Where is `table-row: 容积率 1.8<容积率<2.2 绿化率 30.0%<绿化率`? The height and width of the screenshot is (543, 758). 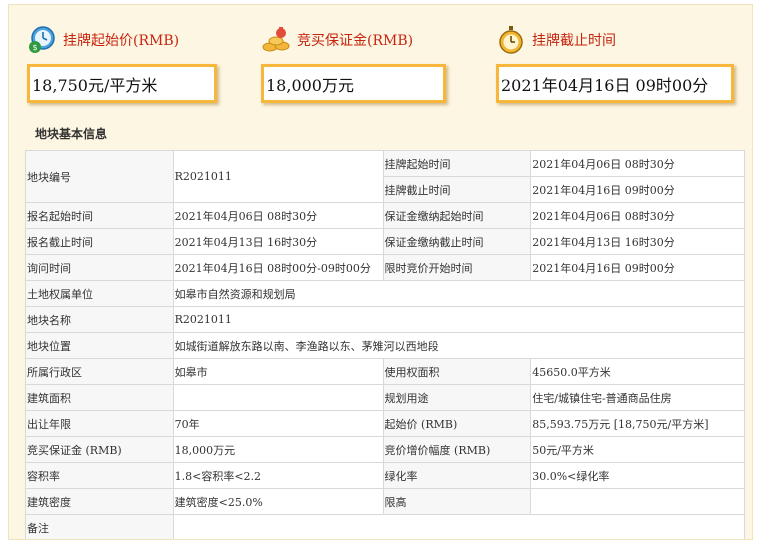 table-row: 容积率 1.8<容积率<2.2 绿化率 30.0%<绿化率 is located at coordinates (385, 475).